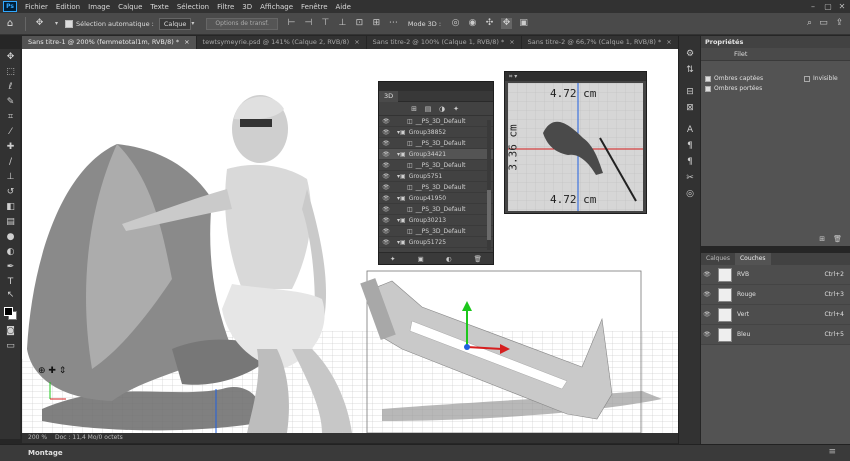 The image size is (850, 461). I want to click on secondary-view-viewport: 4.72 cm 3.36 cm 4.72 cm, so click(575, 147).